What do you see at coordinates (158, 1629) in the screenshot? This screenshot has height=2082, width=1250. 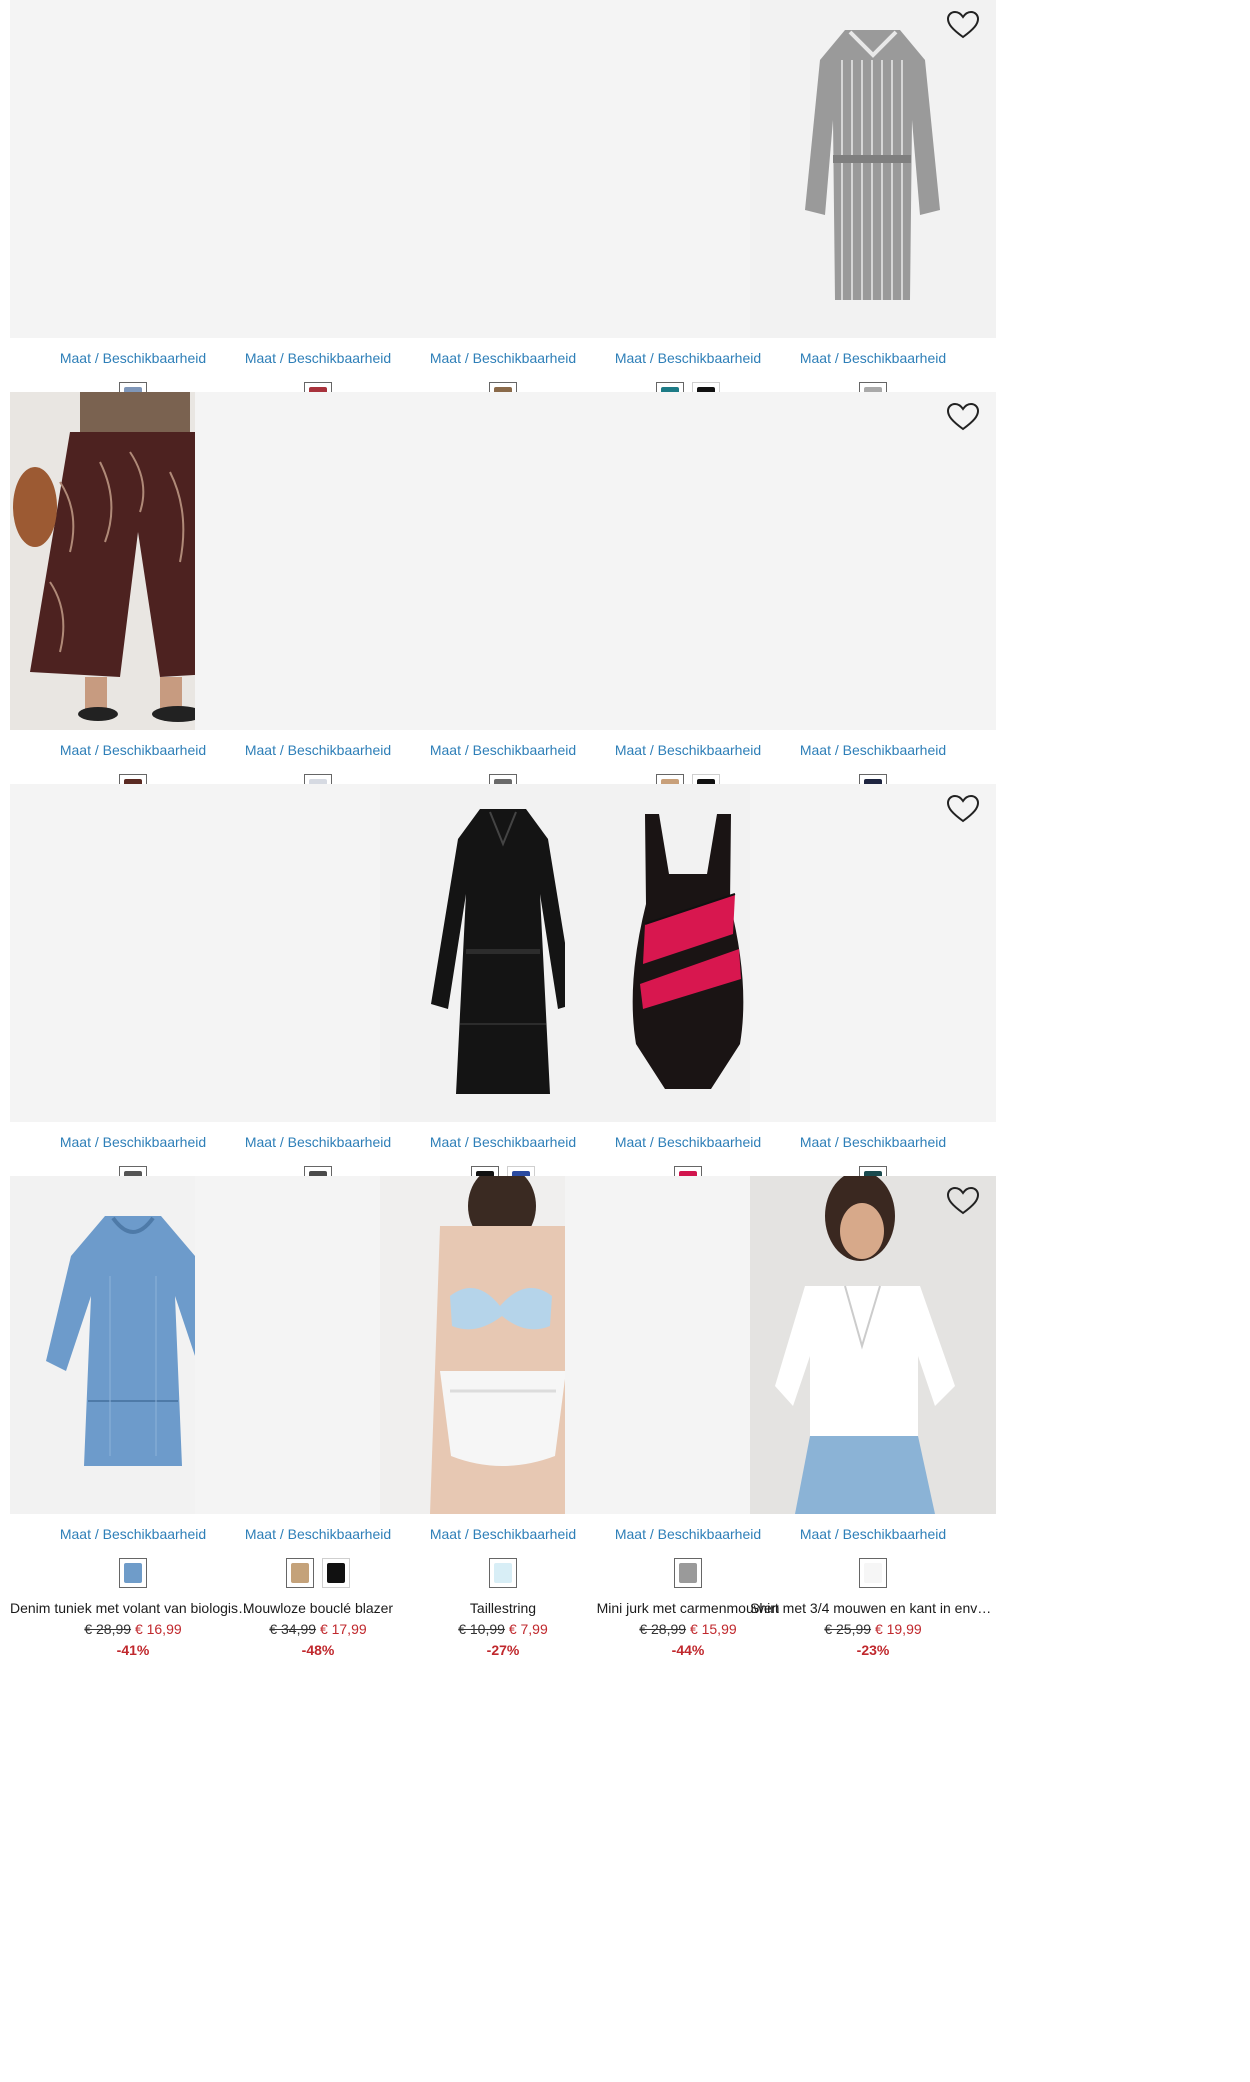 I see `sale-price: € 16,99` at bounding box center [158, 1629].